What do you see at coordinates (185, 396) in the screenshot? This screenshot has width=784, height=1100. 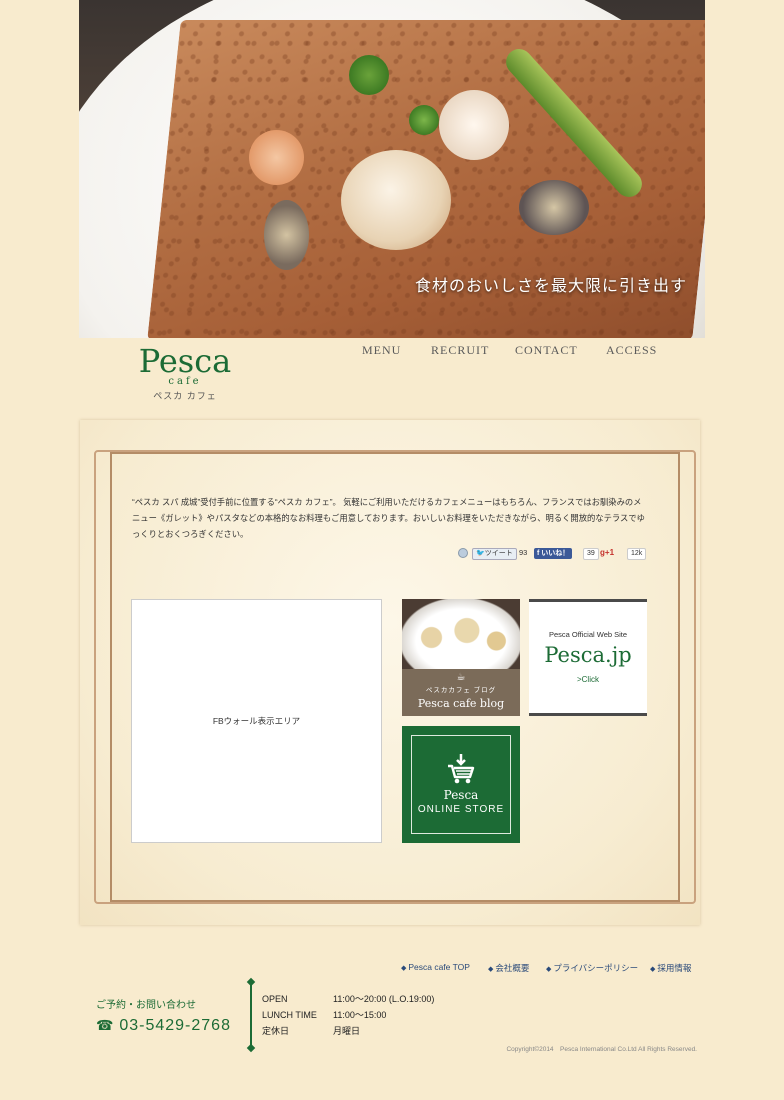 I see `logo-kana: ペスカ カフェ` at bounding box center [185, 396].